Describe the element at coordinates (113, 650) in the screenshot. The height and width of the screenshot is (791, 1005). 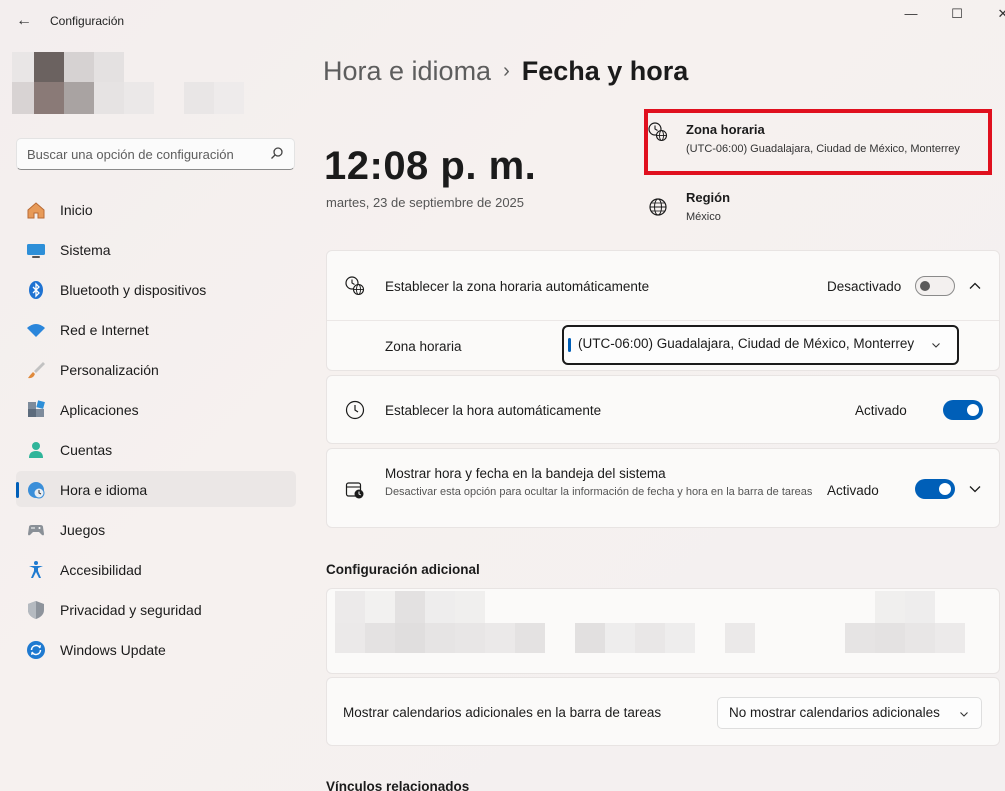
I see `sidebar-item-label: Windows Update` at that location.